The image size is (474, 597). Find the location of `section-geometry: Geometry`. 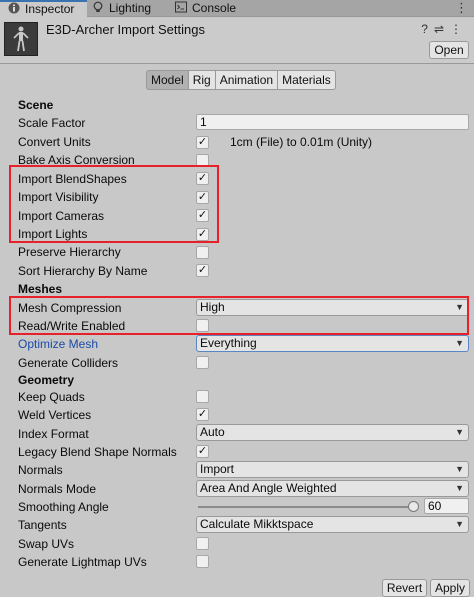

section-geometry: Geometry is located at coordinates (46, 380).